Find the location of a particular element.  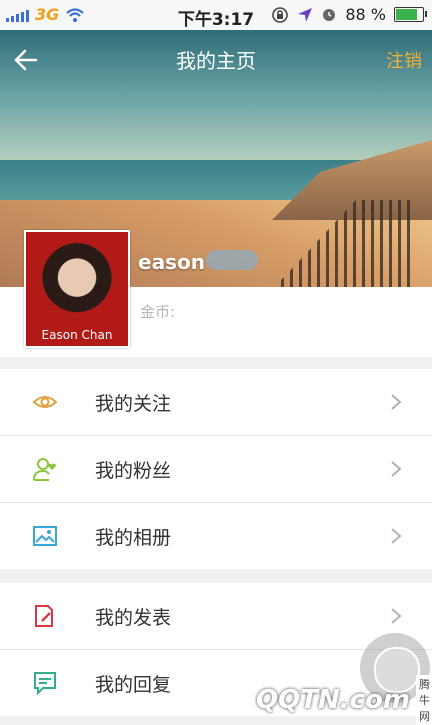

logout-button: 注销 is located at coordinates (404, 60).